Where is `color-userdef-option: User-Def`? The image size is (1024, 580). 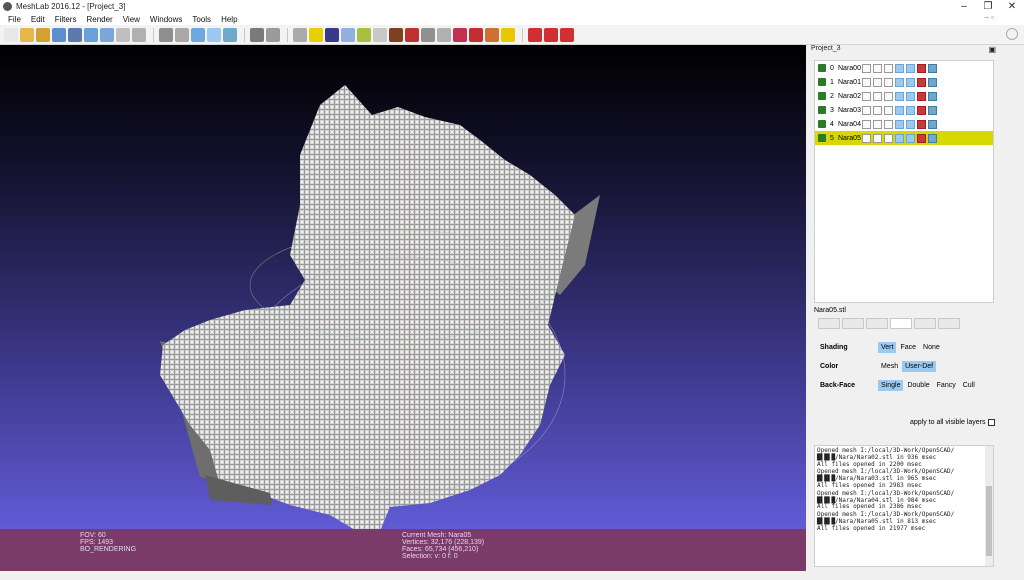 color-userdef-option: User-Def is located at coordinates (919, 366).